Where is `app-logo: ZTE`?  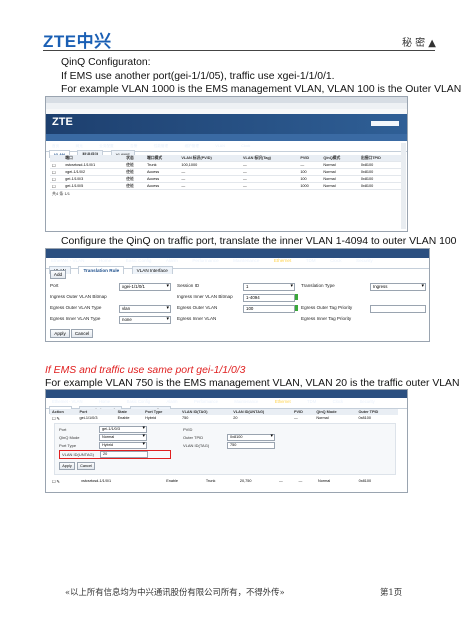
app-logo: ZTE is located at coordinates (62, 122).